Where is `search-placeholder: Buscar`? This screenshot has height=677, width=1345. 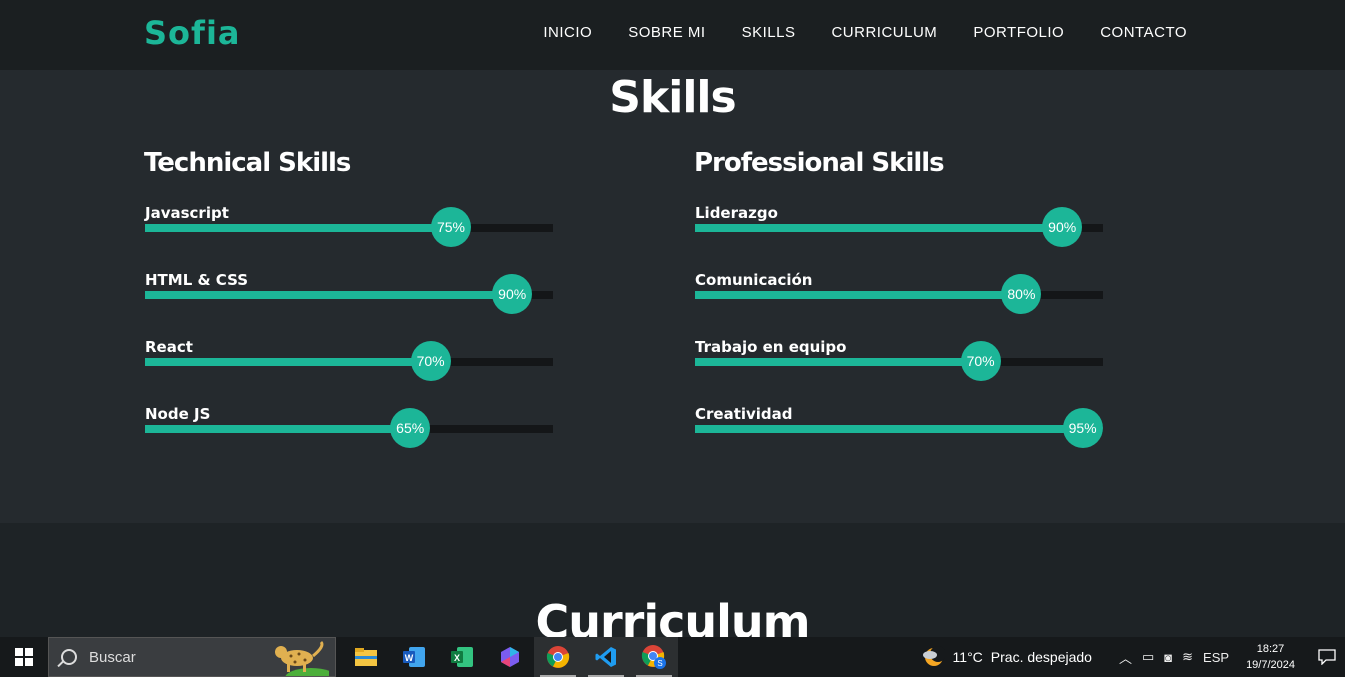 search-placeholder: Buscar is located at coordinates (112, 657).